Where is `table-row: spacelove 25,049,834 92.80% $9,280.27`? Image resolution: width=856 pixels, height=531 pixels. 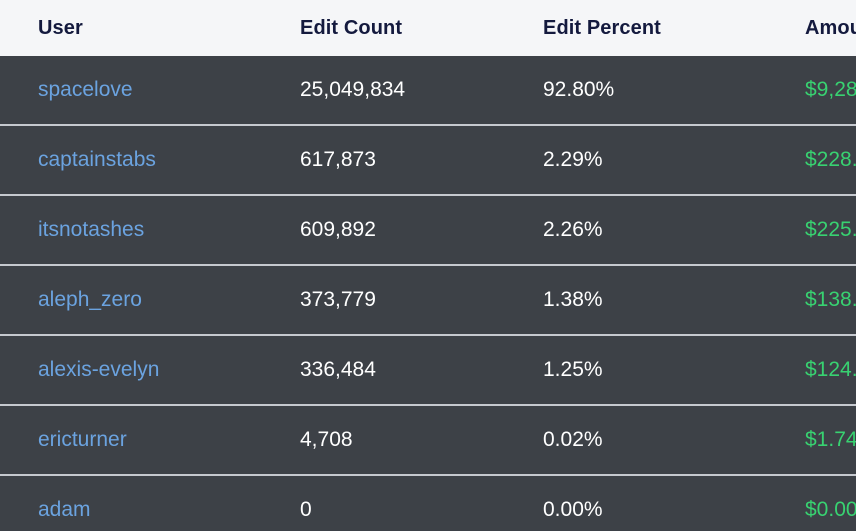
table-row: spacelove 25,049,834 92.80% $9,280.27 is located at coordinates (428, 90).